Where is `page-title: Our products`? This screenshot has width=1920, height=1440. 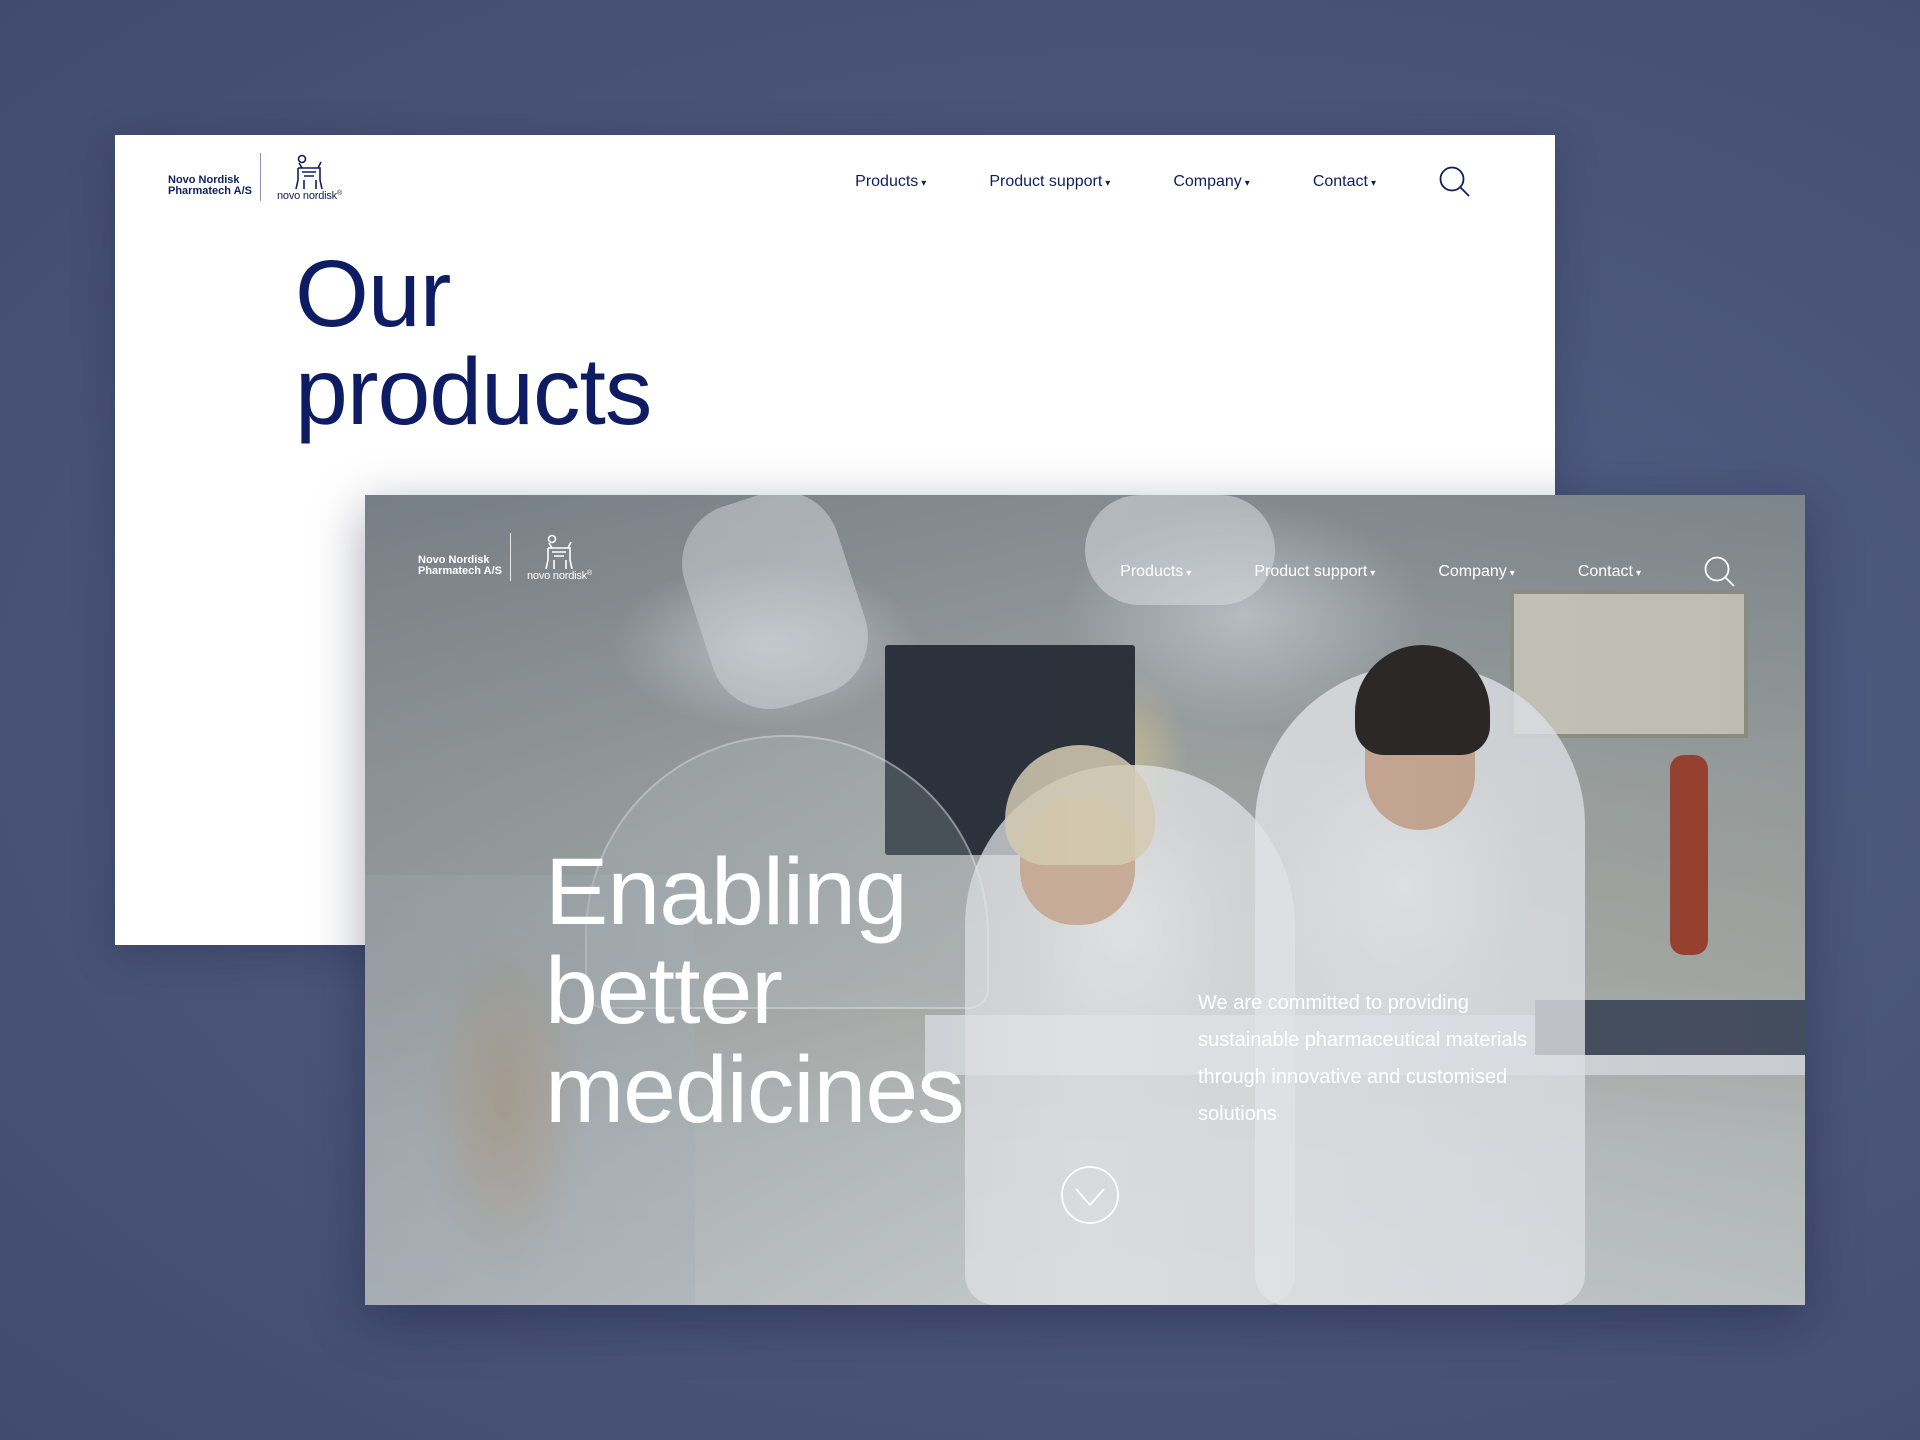 page-title: Our products is located at coordinates (595, 343).